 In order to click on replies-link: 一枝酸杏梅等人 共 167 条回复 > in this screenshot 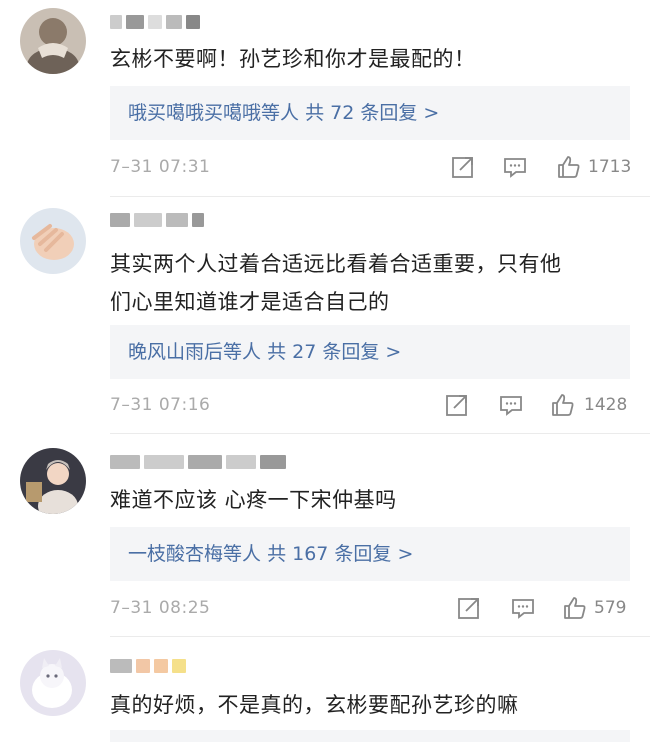, I will do `click(370, 554)`.